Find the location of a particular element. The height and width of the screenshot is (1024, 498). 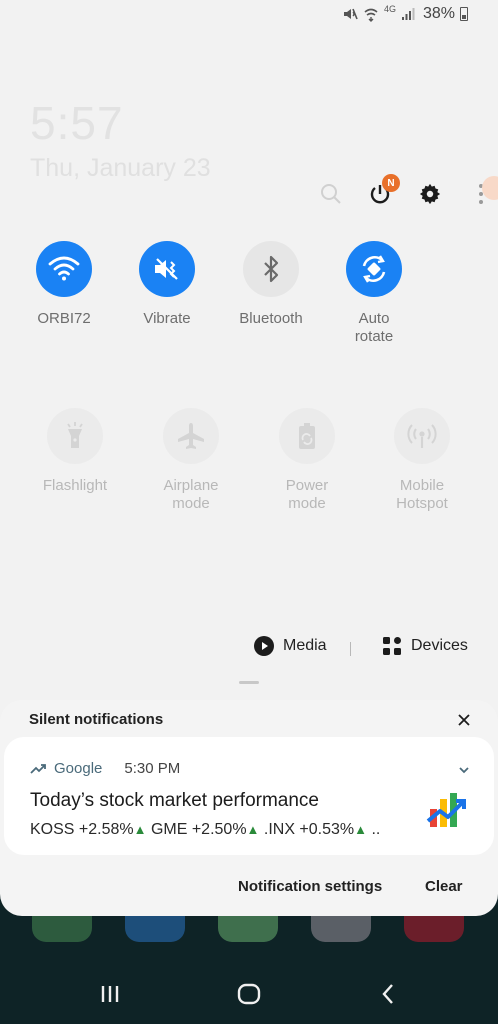

qs-bluetooth: Bluetooth is located at coordinates (271, 284).